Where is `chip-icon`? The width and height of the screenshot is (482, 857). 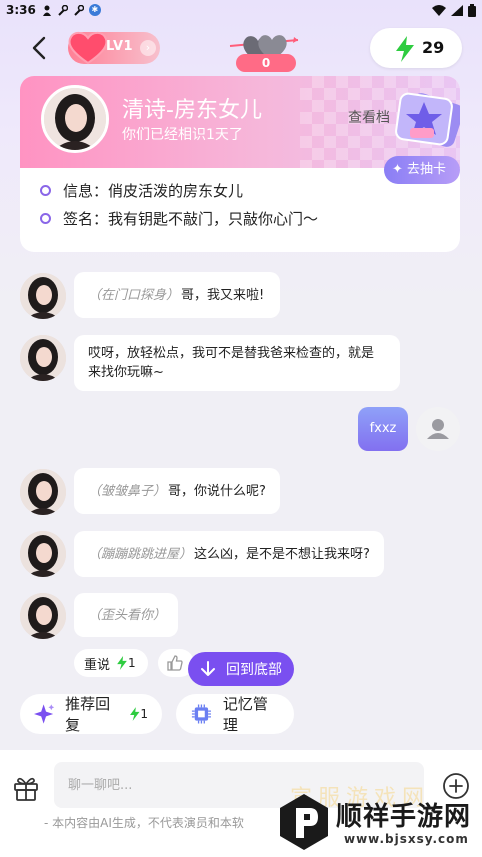 chip-icon is located at coordinates (201, 714).